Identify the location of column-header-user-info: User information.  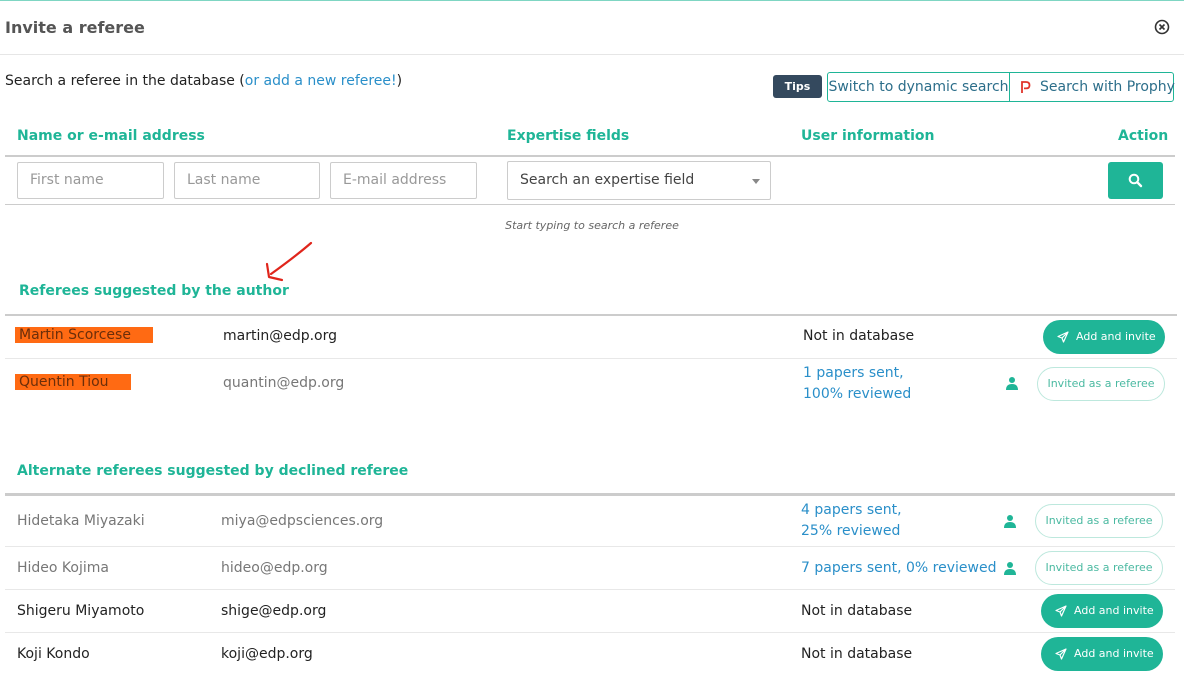
(868, 136).